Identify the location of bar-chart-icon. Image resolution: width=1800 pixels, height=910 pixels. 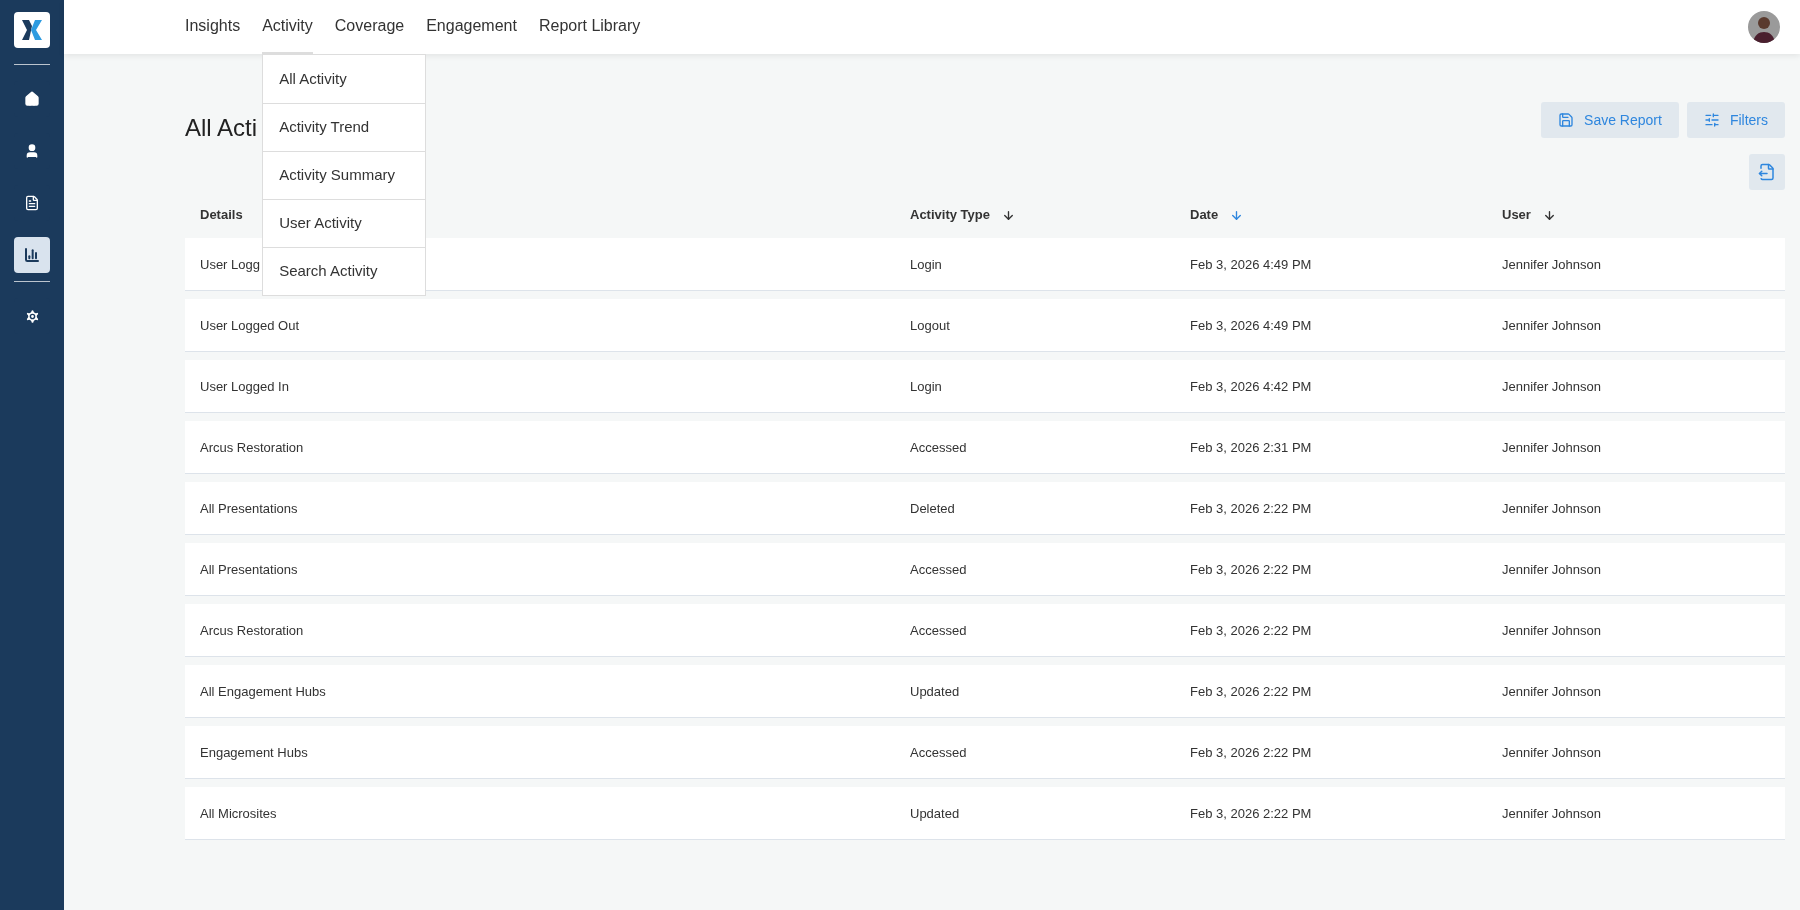
(32, 255).